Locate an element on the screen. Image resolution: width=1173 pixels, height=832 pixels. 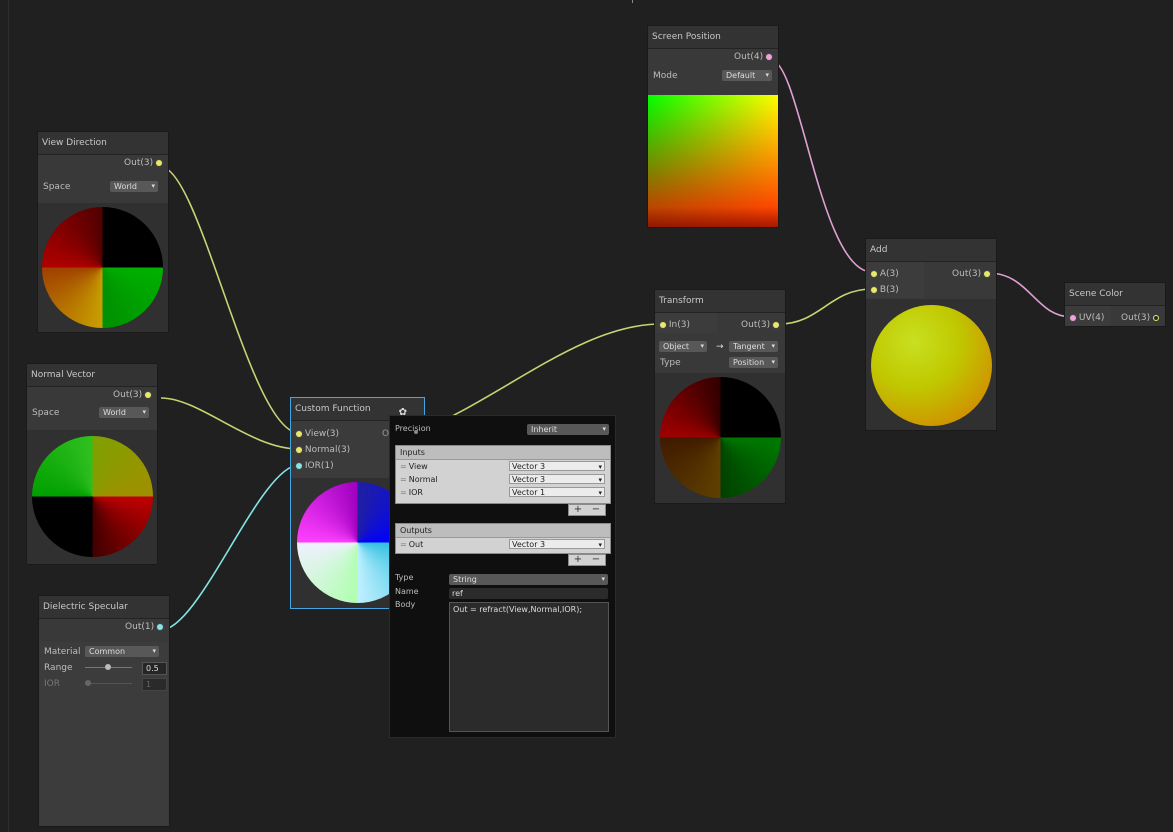
outputs-add-remove: + − is located at coordinates (587, 560).